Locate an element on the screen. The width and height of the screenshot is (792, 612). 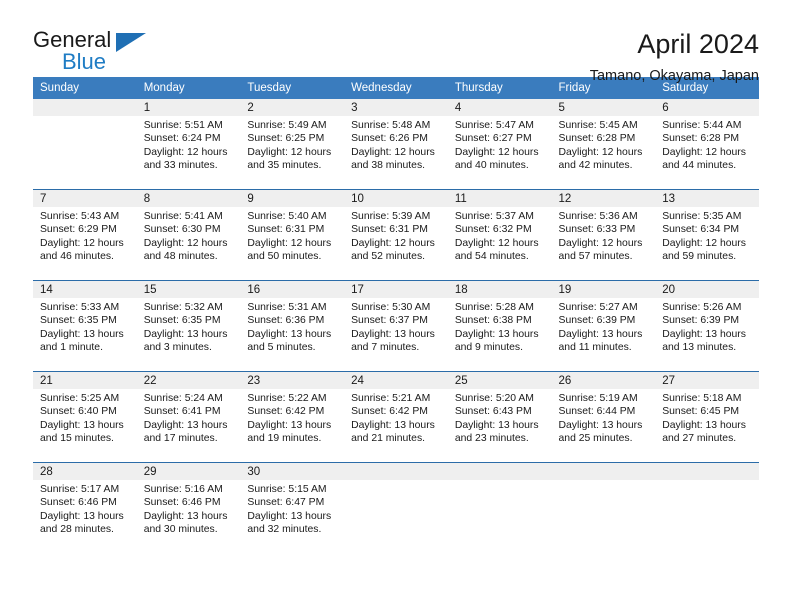
sunrise-text: Sunrise: 5:40 AM is located at coordinates (287, 216).